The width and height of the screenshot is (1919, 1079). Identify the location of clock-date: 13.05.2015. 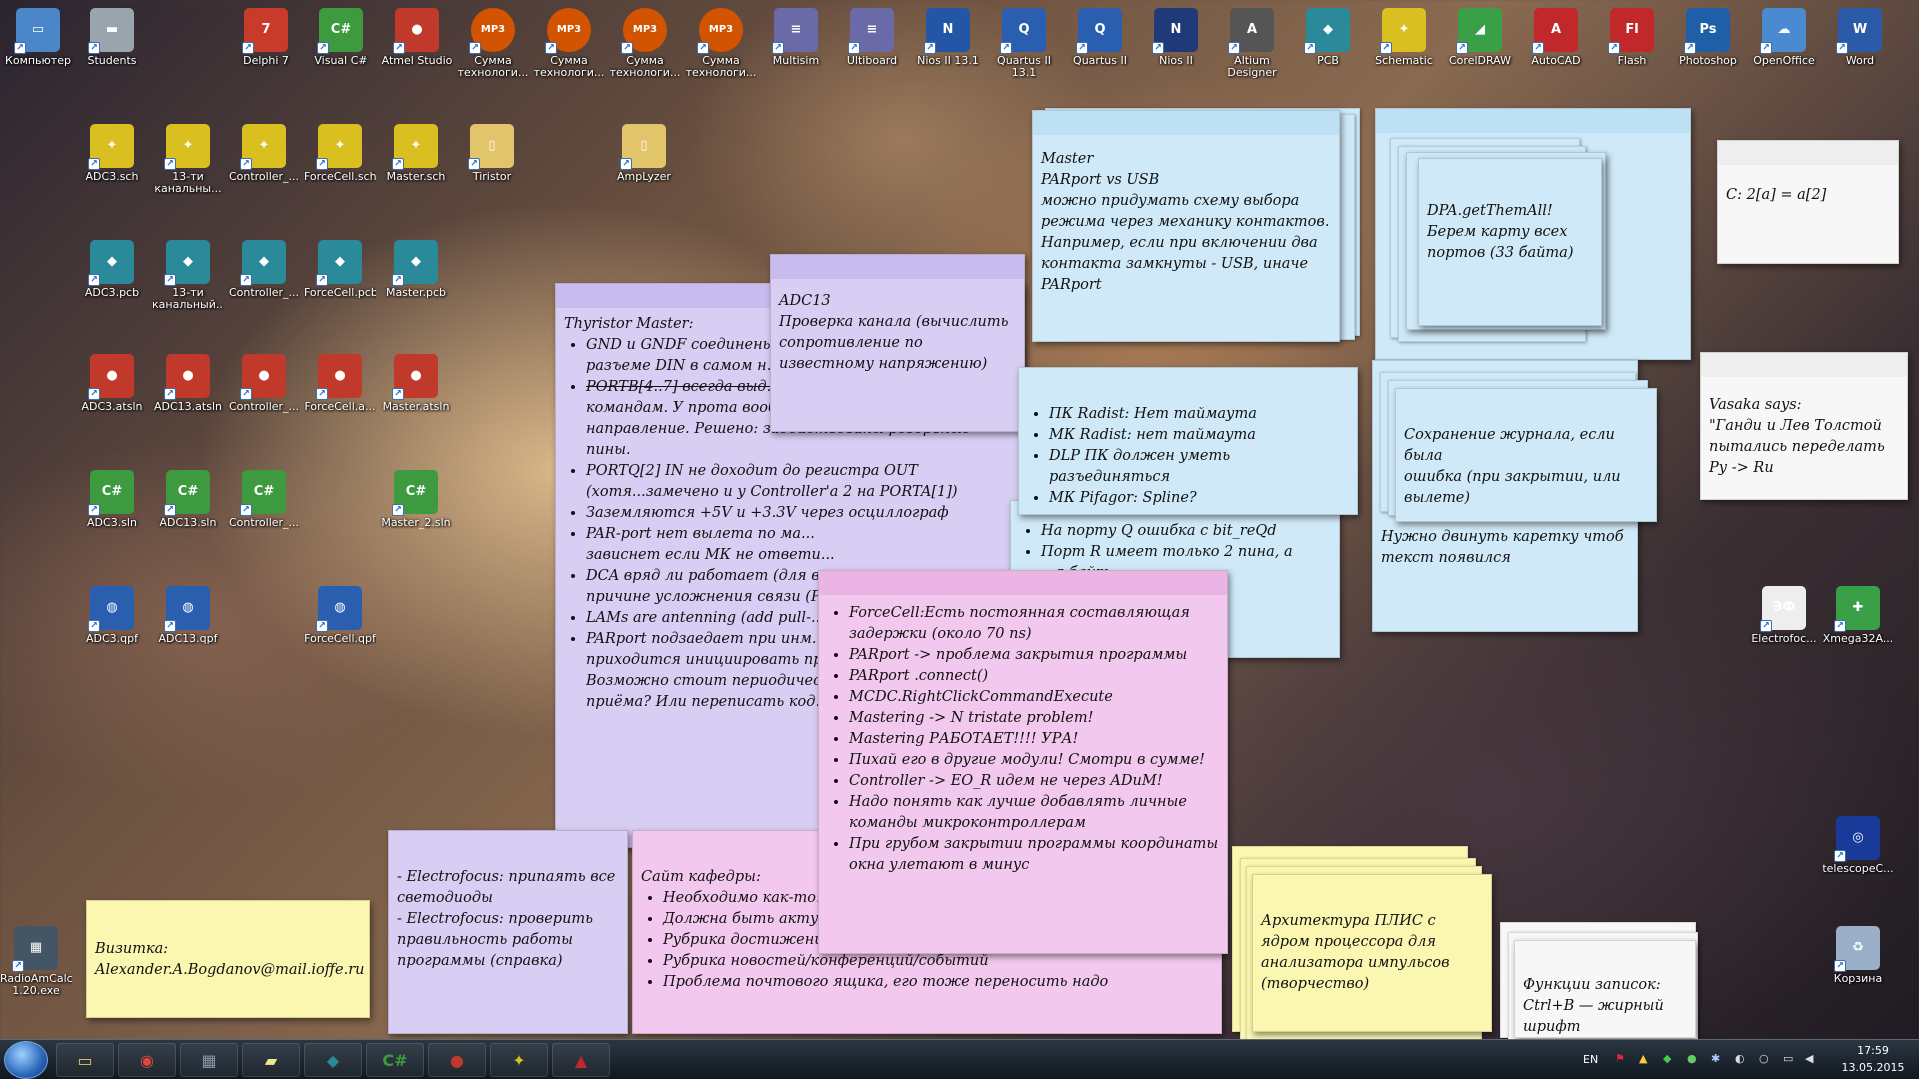
(1873, 1067).